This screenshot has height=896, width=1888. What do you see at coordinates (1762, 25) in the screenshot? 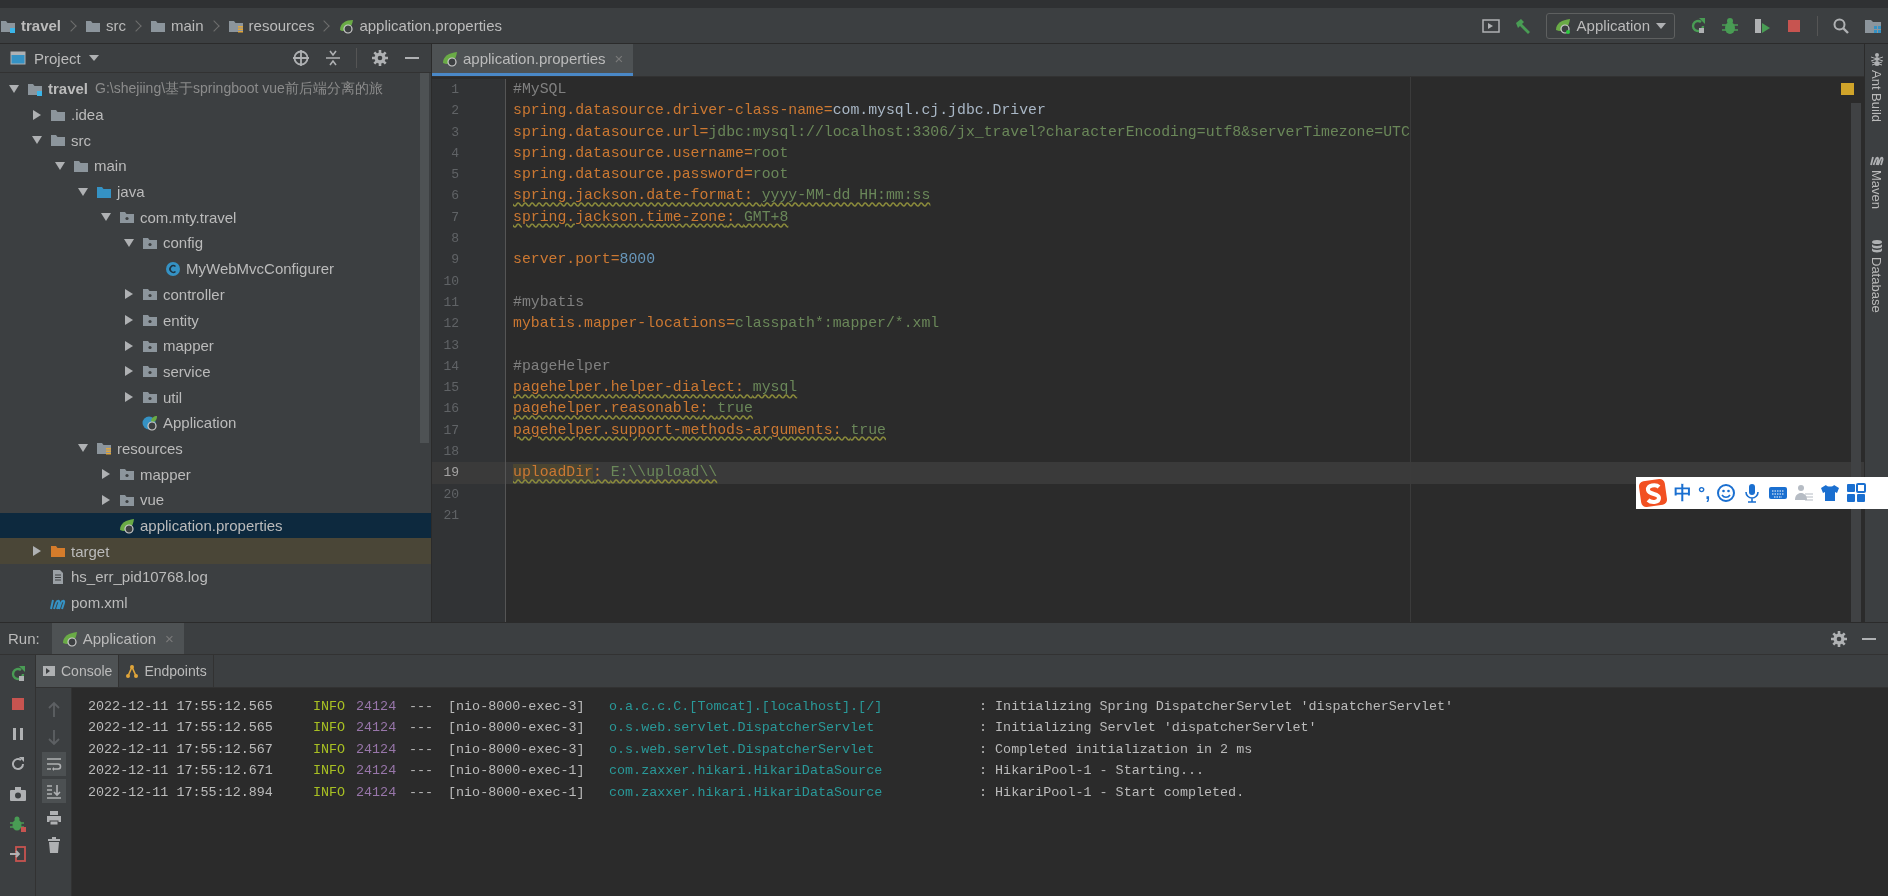
I see `coverage-icon` at bounding box center [1762, 25].